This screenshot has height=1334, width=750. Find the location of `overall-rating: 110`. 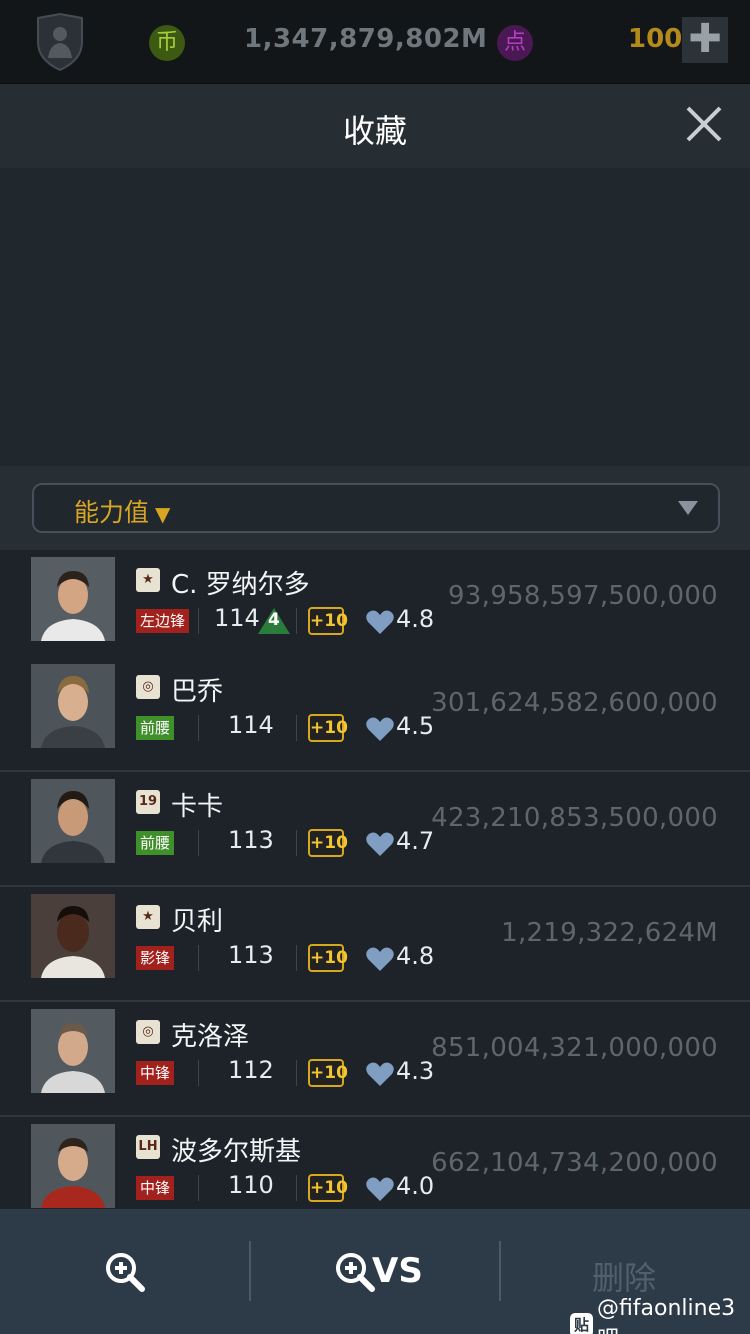

overall-rating: 110 is located at coordinates (251, 1185).